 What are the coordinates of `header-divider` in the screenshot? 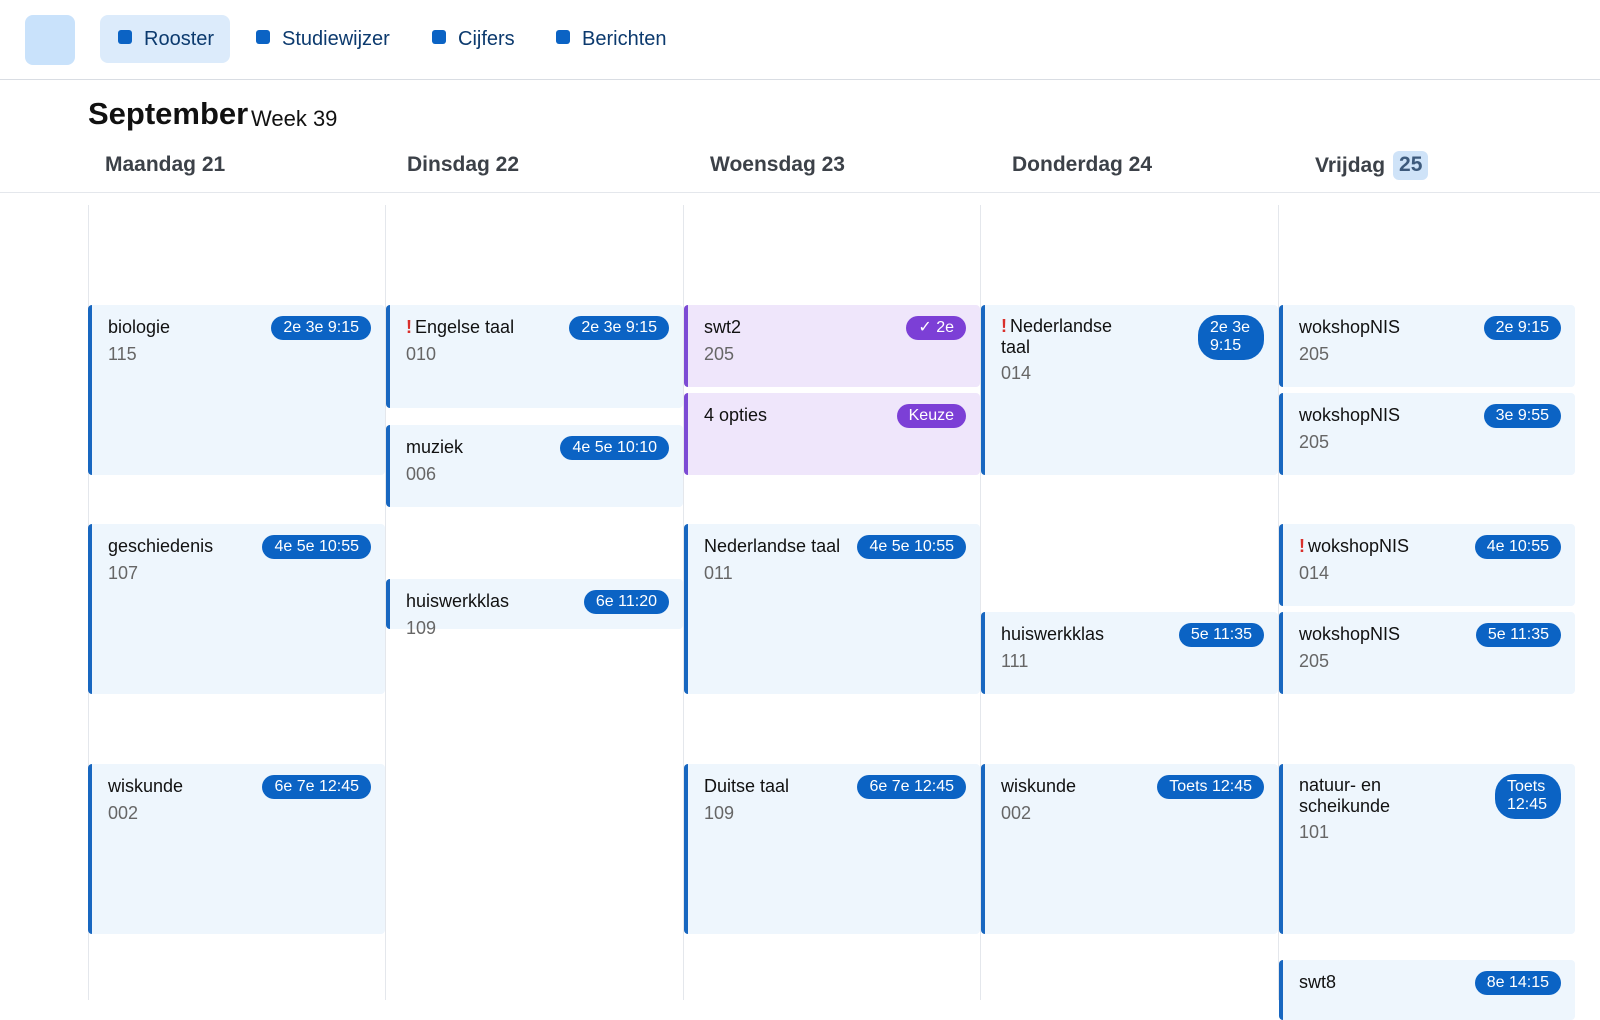 It's located at (800, 192).